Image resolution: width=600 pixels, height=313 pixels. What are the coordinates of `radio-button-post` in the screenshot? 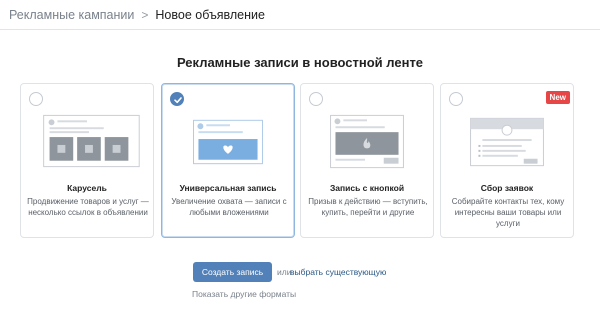 It's located at (316, 99).